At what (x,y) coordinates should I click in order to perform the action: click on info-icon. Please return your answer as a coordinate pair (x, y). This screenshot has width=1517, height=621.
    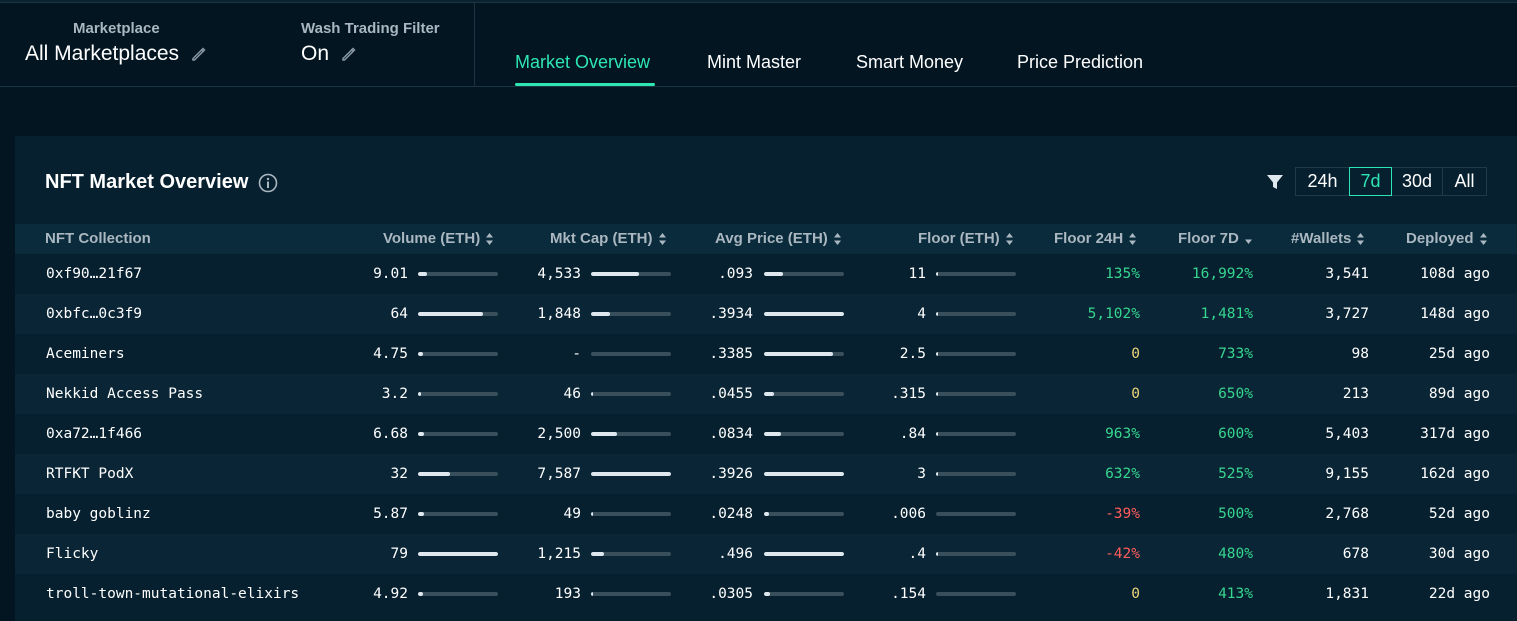
    Looking at the image, I should click on (268, 183).